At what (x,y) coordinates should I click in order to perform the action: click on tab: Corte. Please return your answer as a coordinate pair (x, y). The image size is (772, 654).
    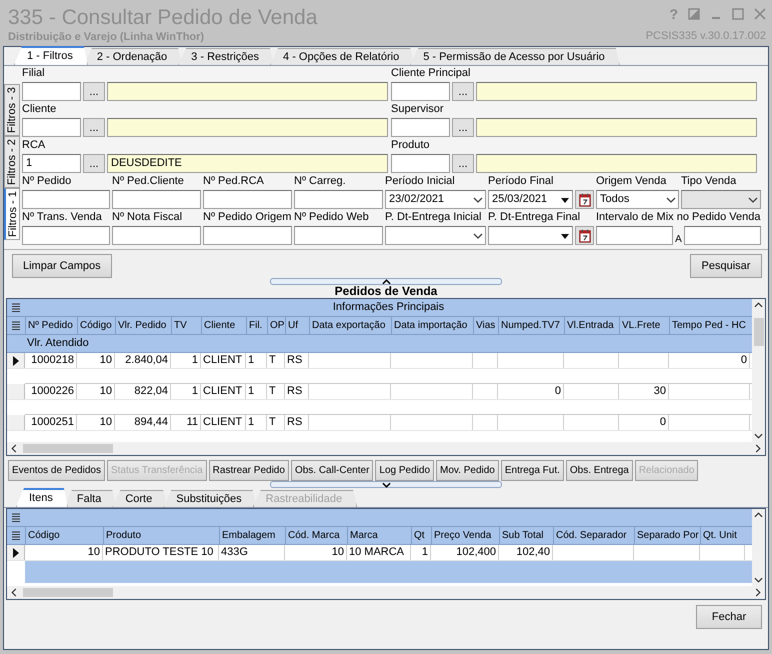
    Looking at the image, I should click on (140, 498).